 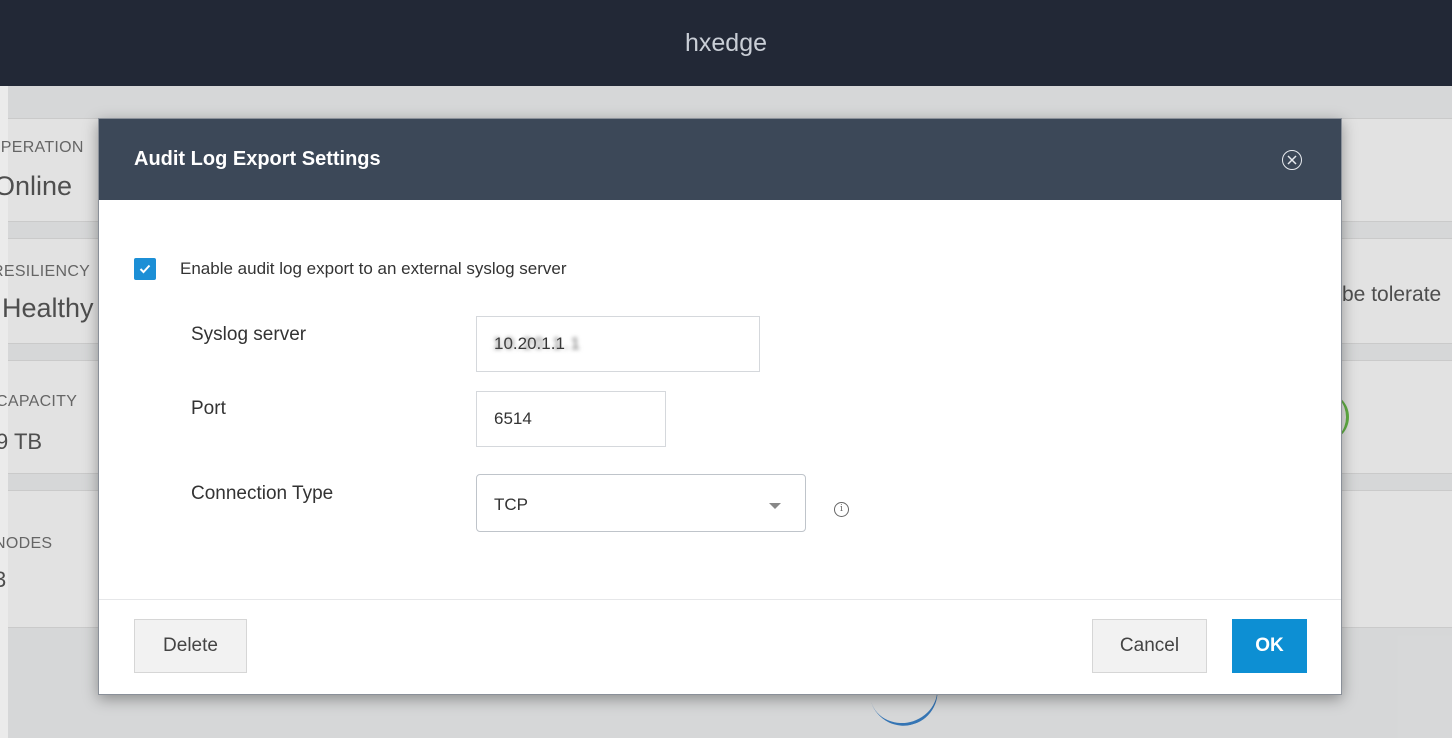 I want to click on connection-type-value: TCP, so click(x=511, y=504).